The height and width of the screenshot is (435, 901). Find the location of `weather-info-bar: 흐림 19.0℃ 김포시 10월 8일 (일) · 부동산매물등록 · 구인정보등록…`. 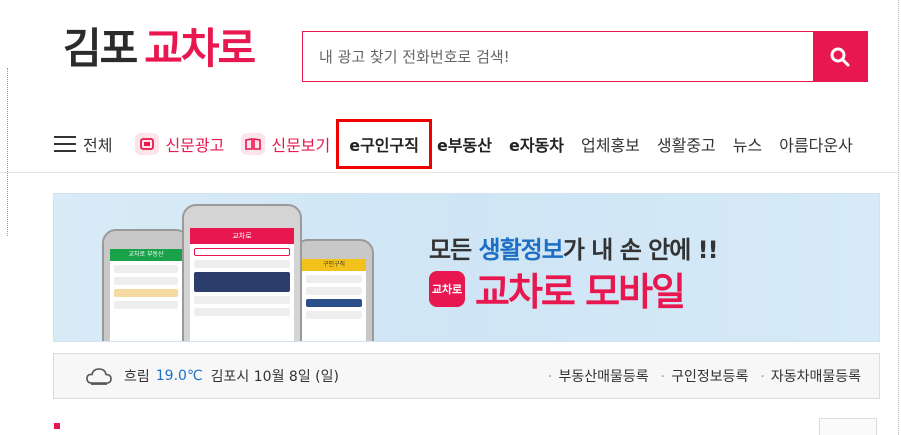

weather-info-bar: 흐림 19.0℃ 김포시 10월 8일 (일) · 부동산매물등록 · 구인정보등록… is located at coordinates (466, 376).